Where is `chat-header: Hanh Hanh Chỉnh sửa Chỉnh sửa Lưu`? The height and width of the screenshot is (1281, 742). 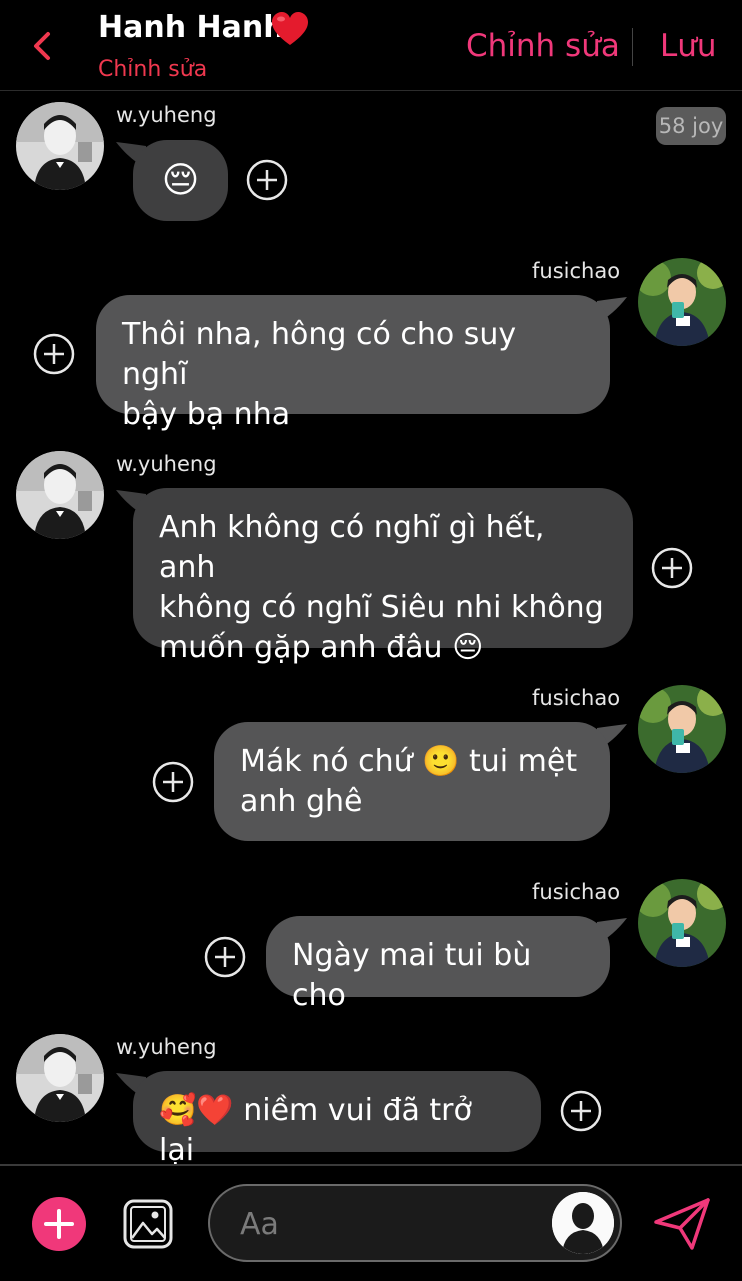
chat-header: Hanh Hanh Chỉnh sửa Chỉnh sửa Lưu is located at coordinates (371, 45).